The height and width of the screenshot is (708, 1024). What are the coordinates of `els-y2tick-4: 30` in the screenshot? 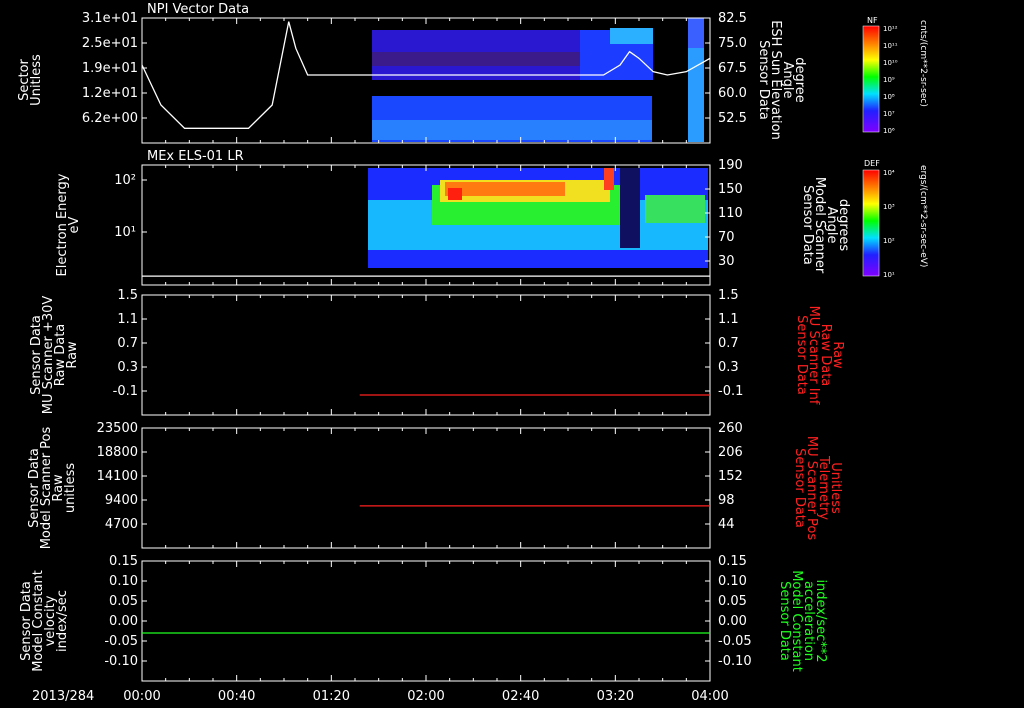 It's located at (726, 261).